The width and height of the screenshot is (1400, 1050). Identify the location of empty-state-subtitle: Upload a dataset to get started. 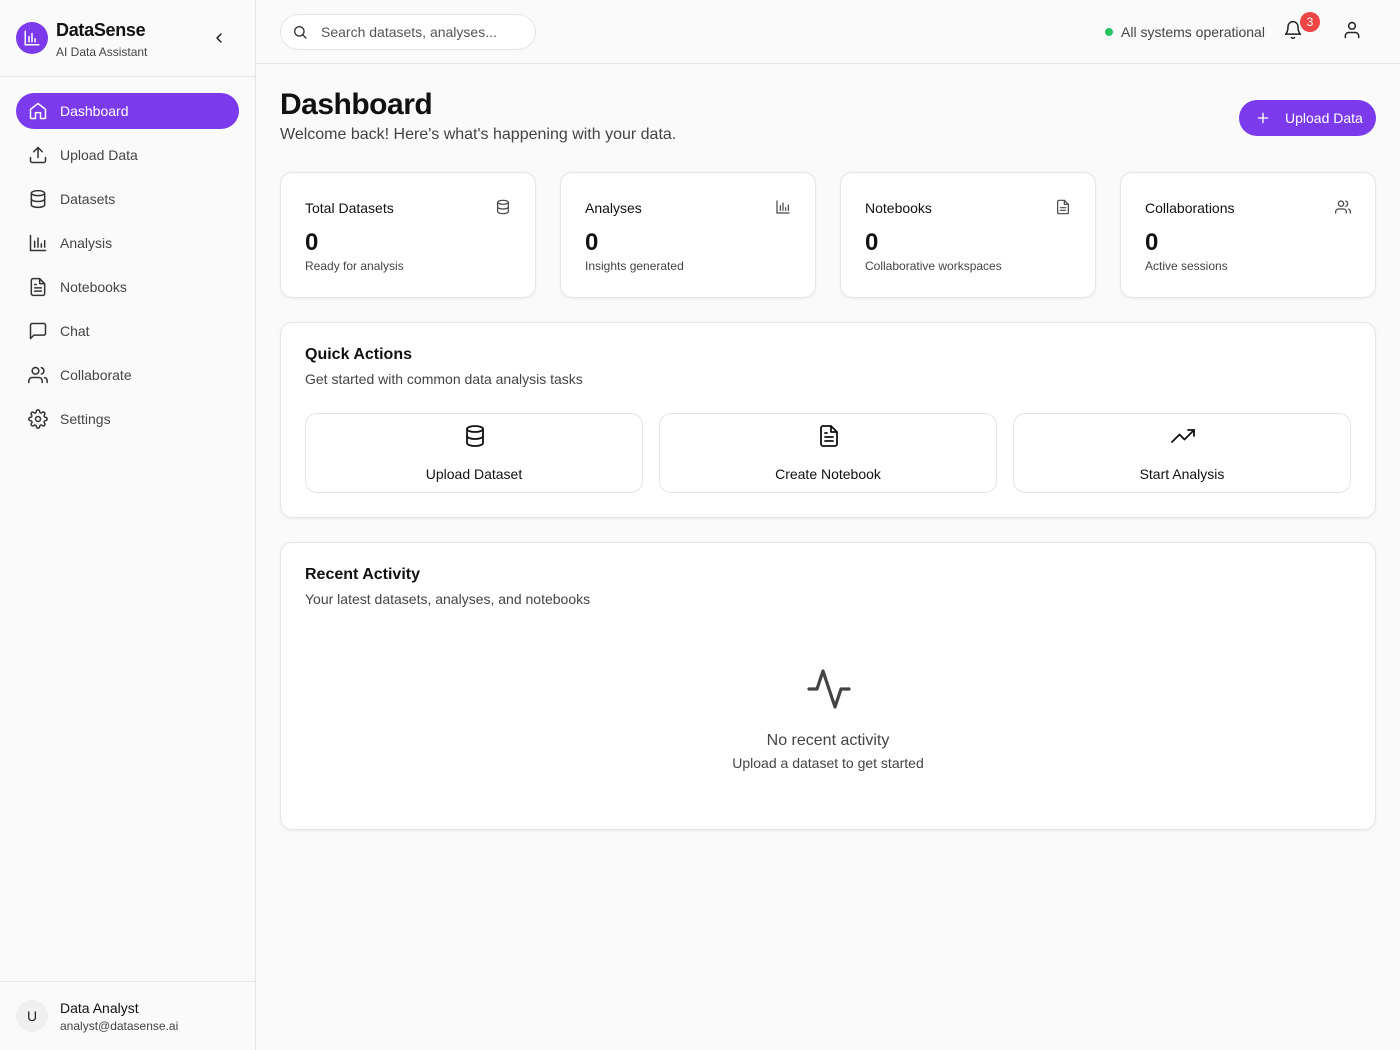
(828, 763).